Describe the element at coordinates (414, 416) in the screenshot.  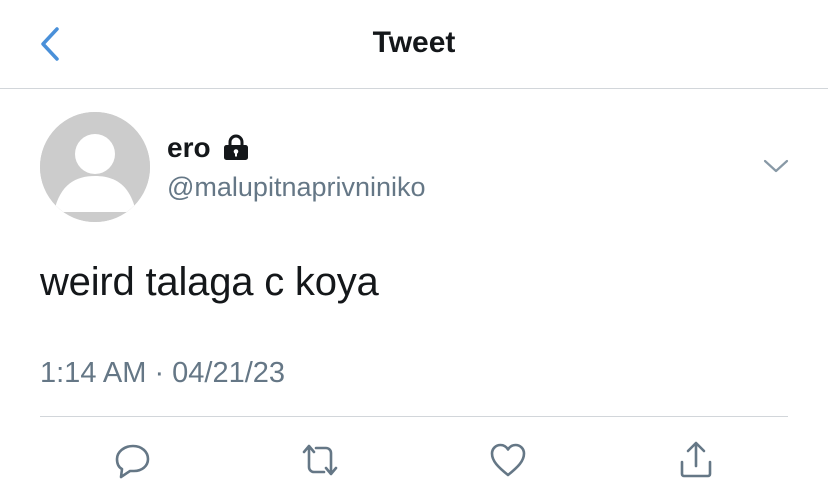
I see `divider` at that location.